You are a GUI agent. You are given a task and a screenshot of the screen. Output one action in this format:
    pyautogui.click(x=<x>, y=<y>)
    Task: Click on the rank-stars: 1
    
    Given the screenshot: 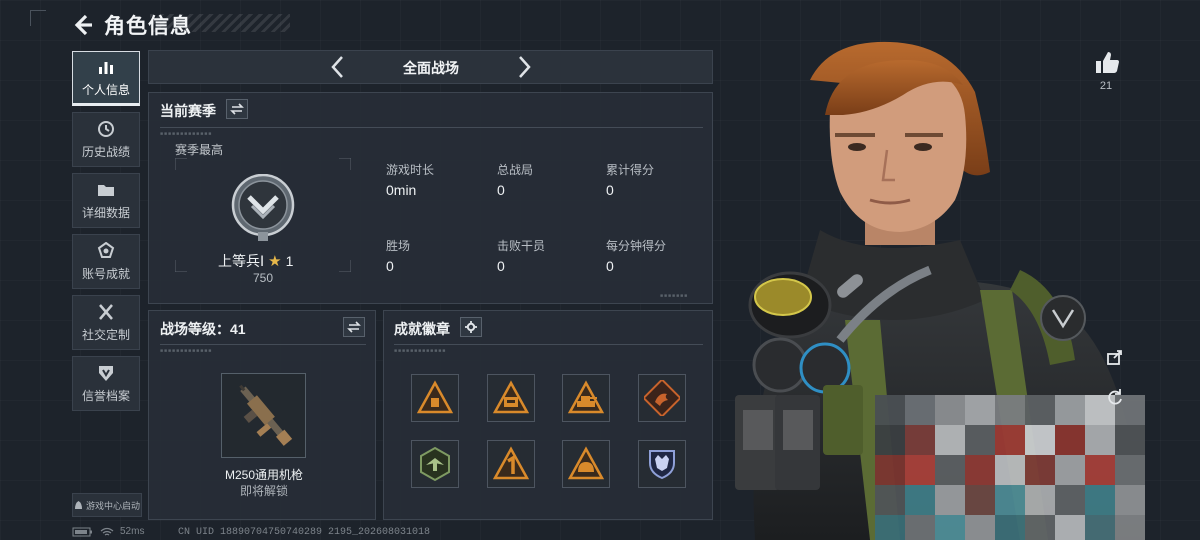 What is the action you would take?
    pyautogui.click(x=289, y=261)
    